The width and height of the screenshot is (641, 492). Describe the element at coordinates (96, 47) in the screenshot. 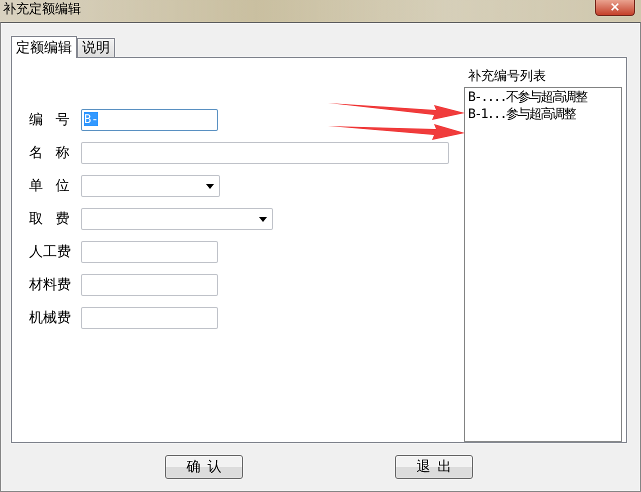

I see `tab: 说明` at that location.